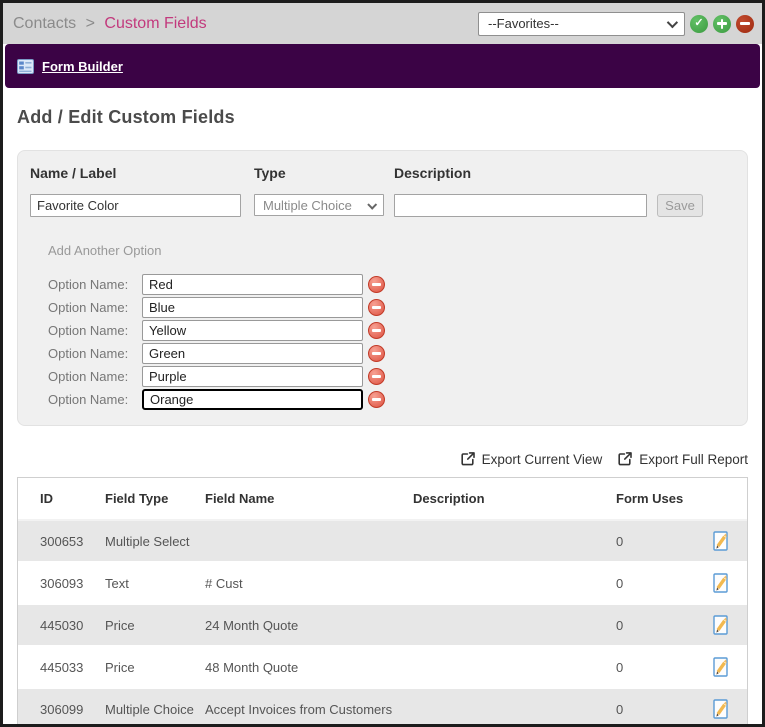 The width and height of the screenshot is (765, 727). I want to click on cell-id: 306099, so click(62, 709).